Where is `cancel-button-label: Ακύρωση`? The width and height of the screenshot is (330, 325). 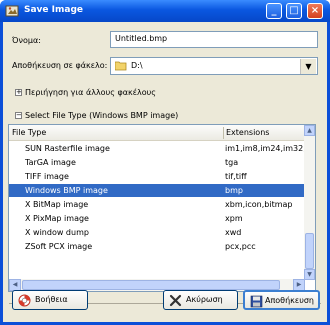 cancel-button-label: Ακύρωση is located at coordinates (204, 299).